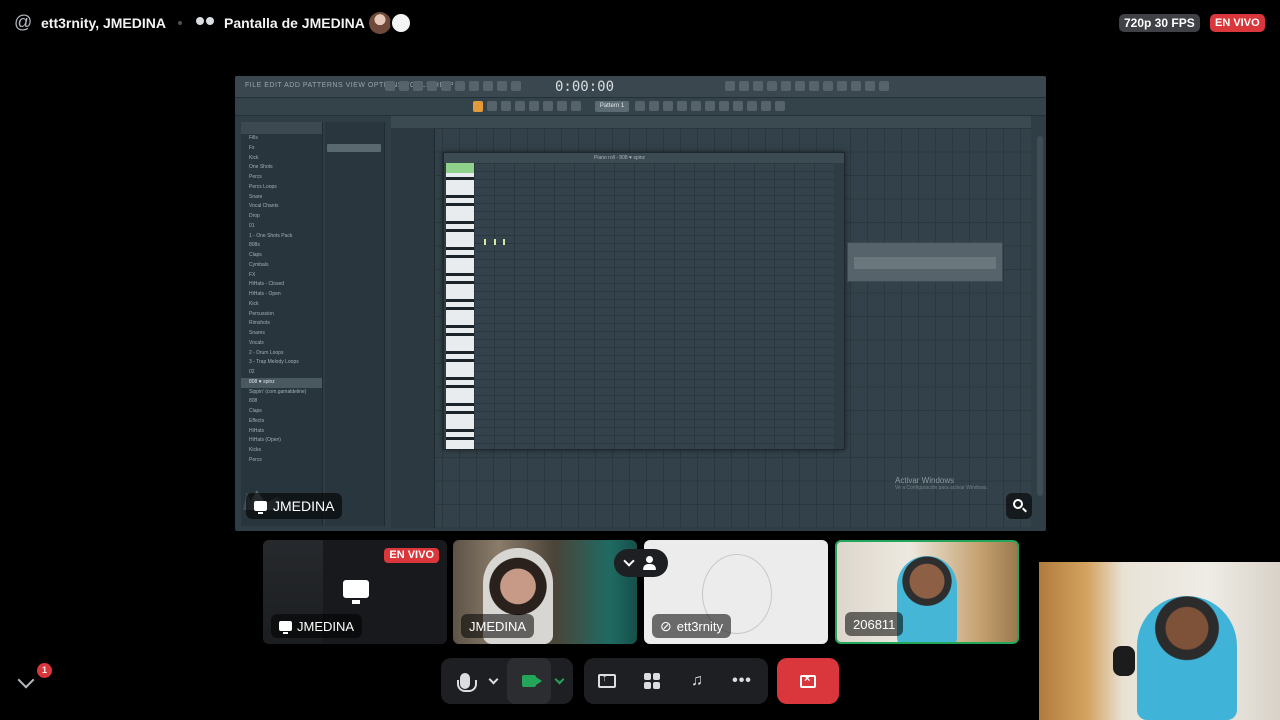  I want to click on camera-button, so click(529, 681).